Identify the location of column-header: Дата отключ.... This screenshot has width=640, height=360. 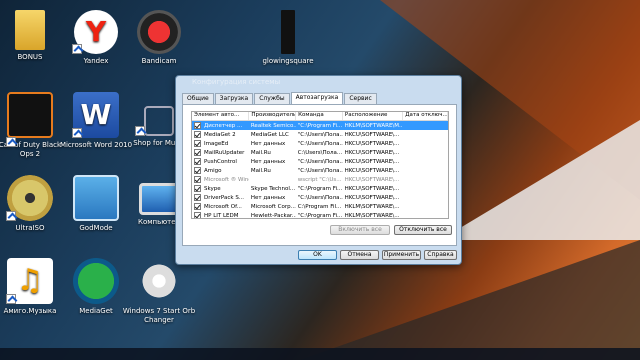
(425, 116).